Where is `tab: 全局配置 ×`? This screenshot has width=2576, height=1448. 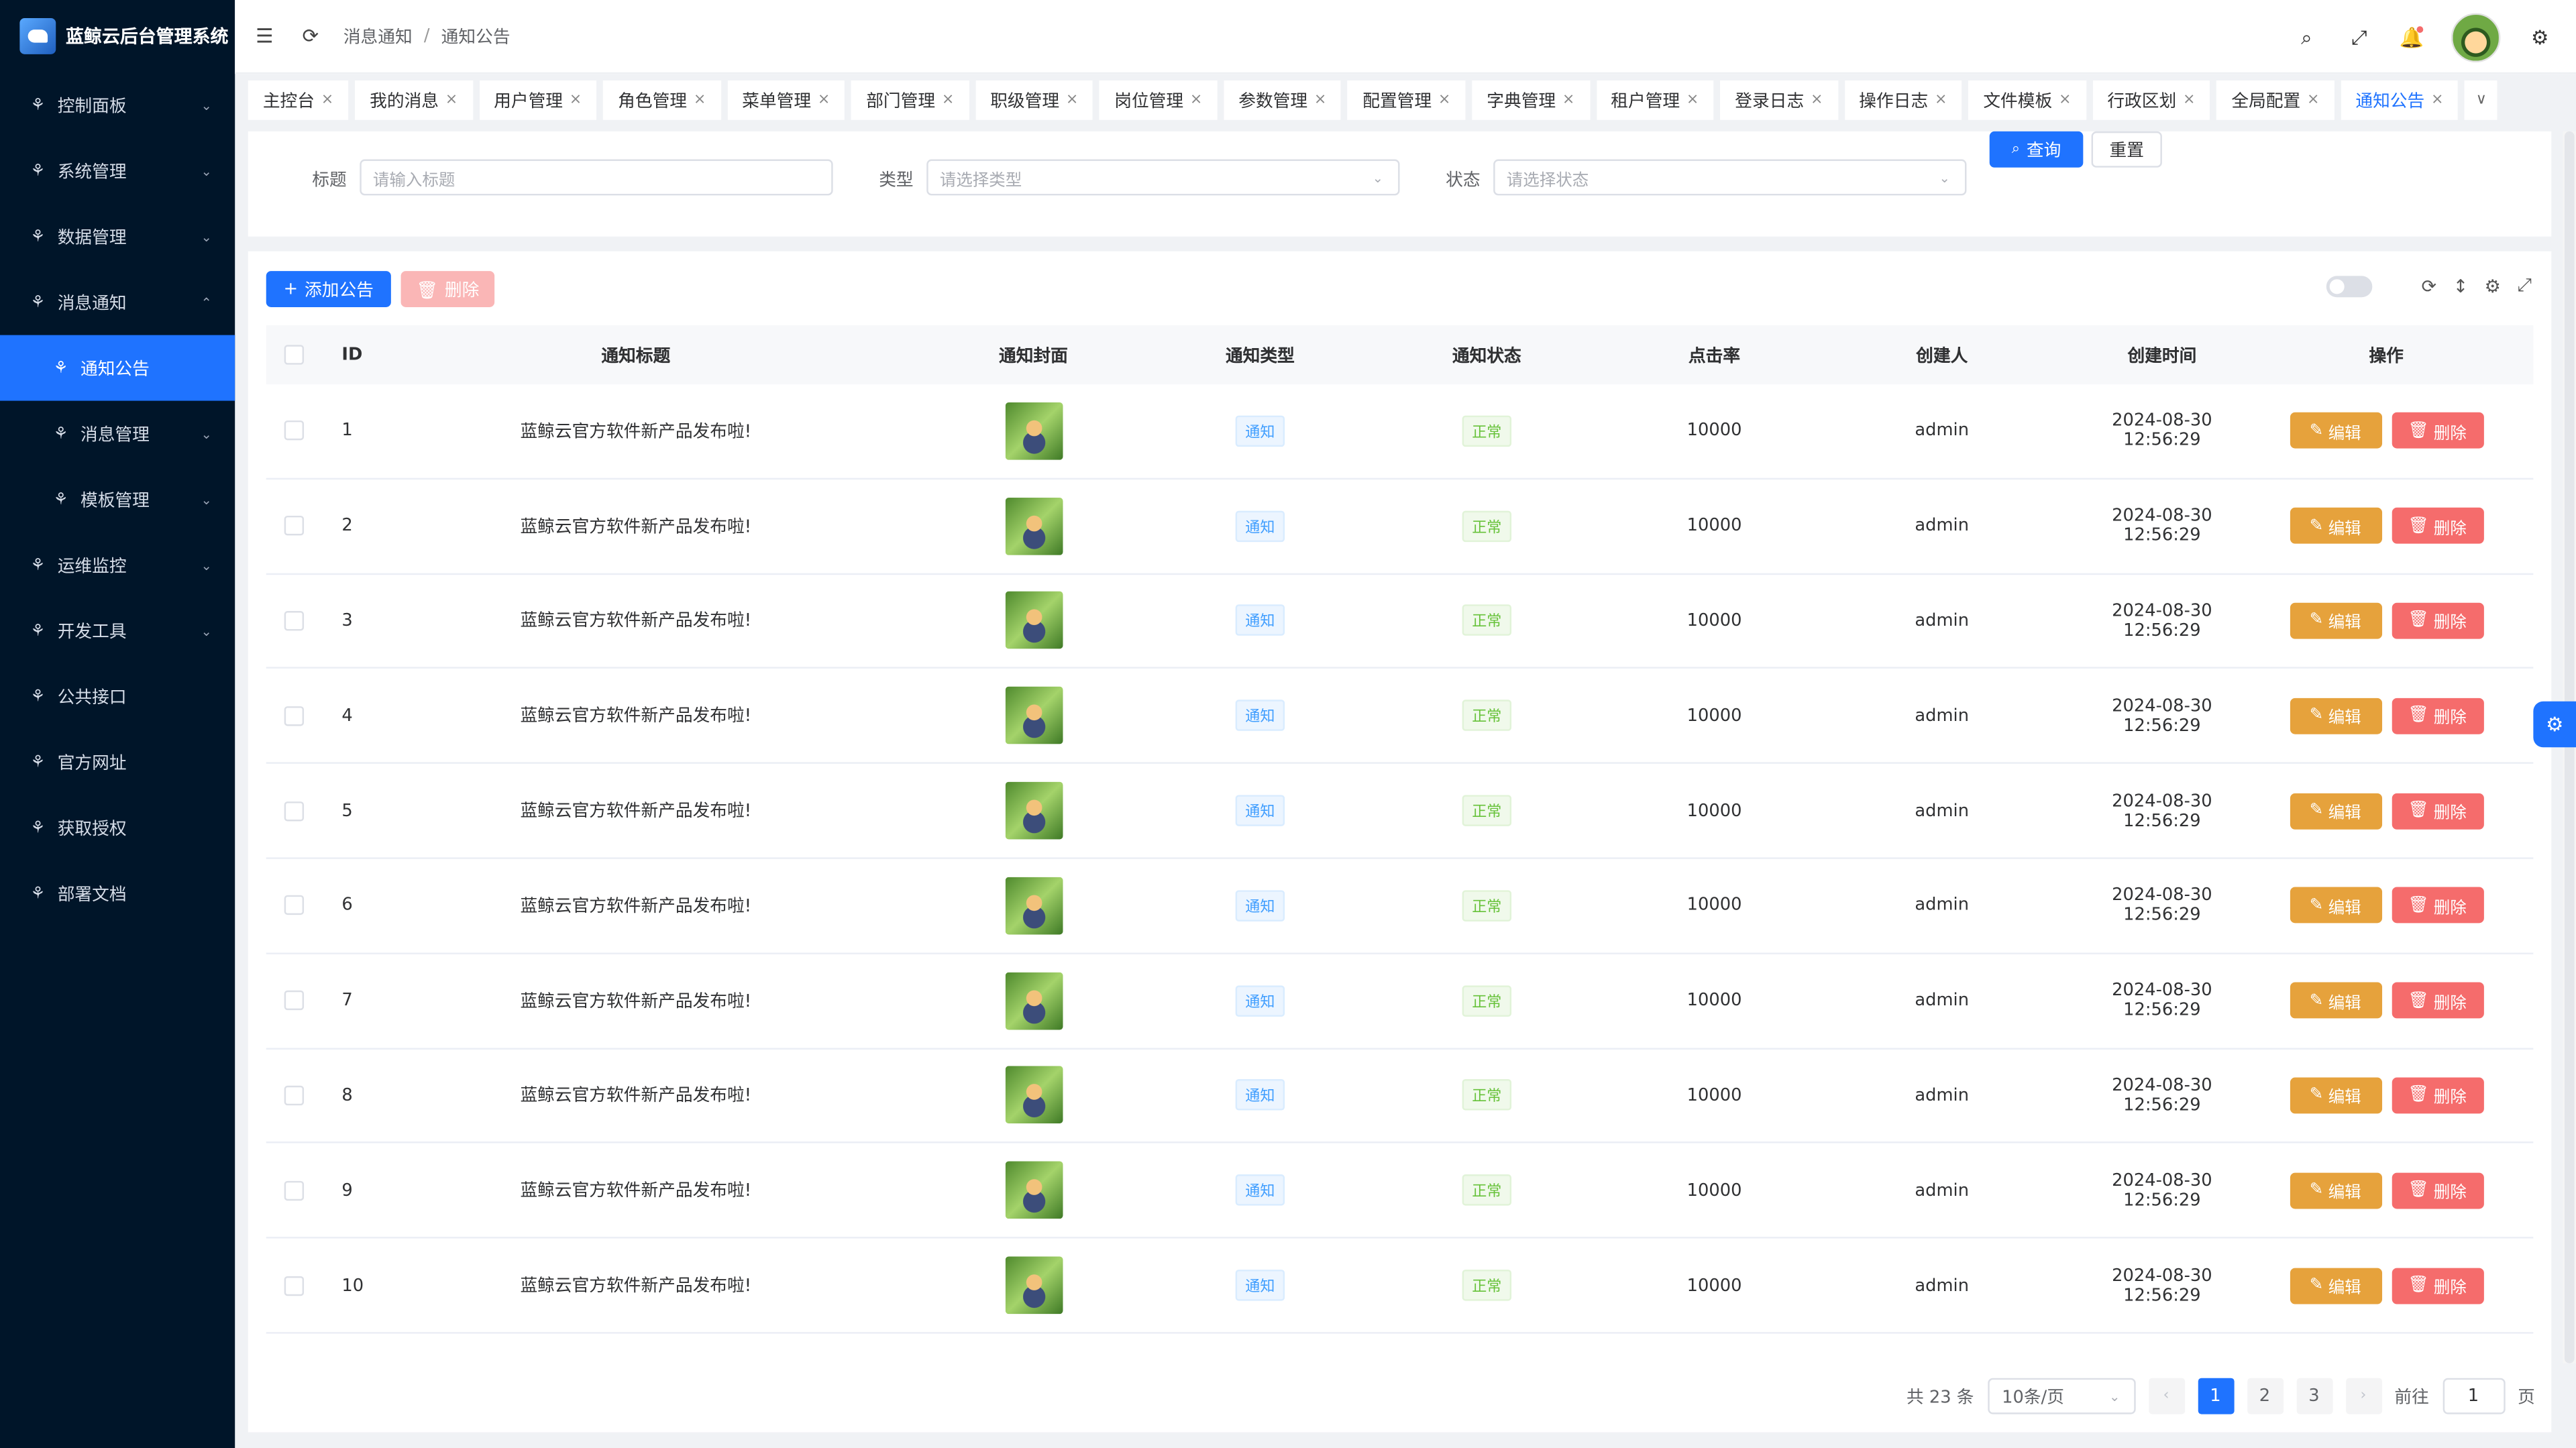
tab: 全局配置 × is located at coordinates (2275, 100).